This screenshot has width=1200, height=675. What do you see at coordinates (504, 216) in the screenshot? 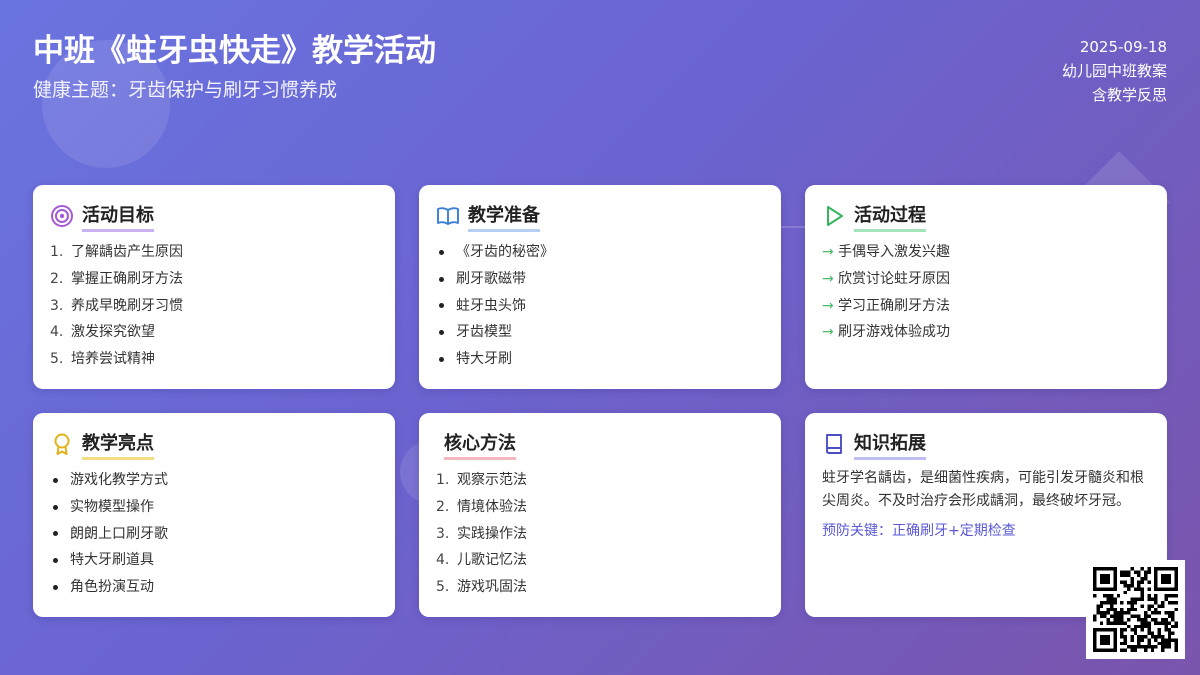
I see `card-title-prep: 教学准备` at bounding box center [504, 216].